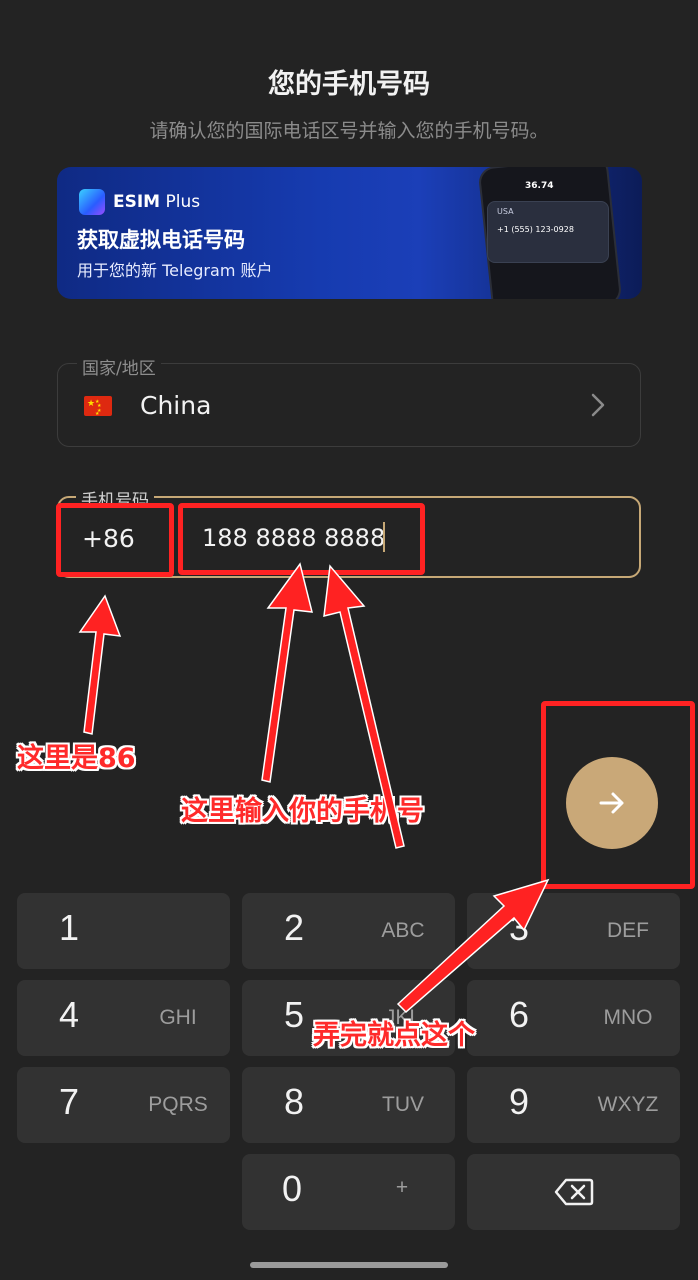  Describe the element at coordinates (394, 1035) in the screenshot. I see `annotation-next-button: 弄完就点这个` at that location.